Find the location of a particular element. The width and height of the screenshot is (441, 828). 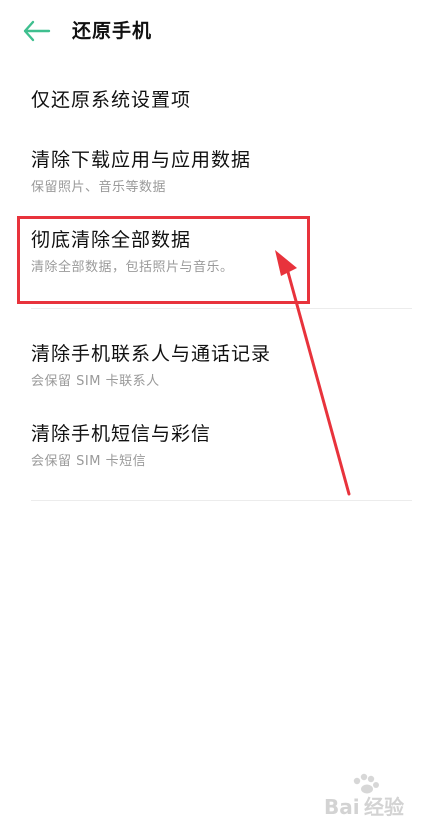

arrow-left-icon is located at coordinates (37, 31).